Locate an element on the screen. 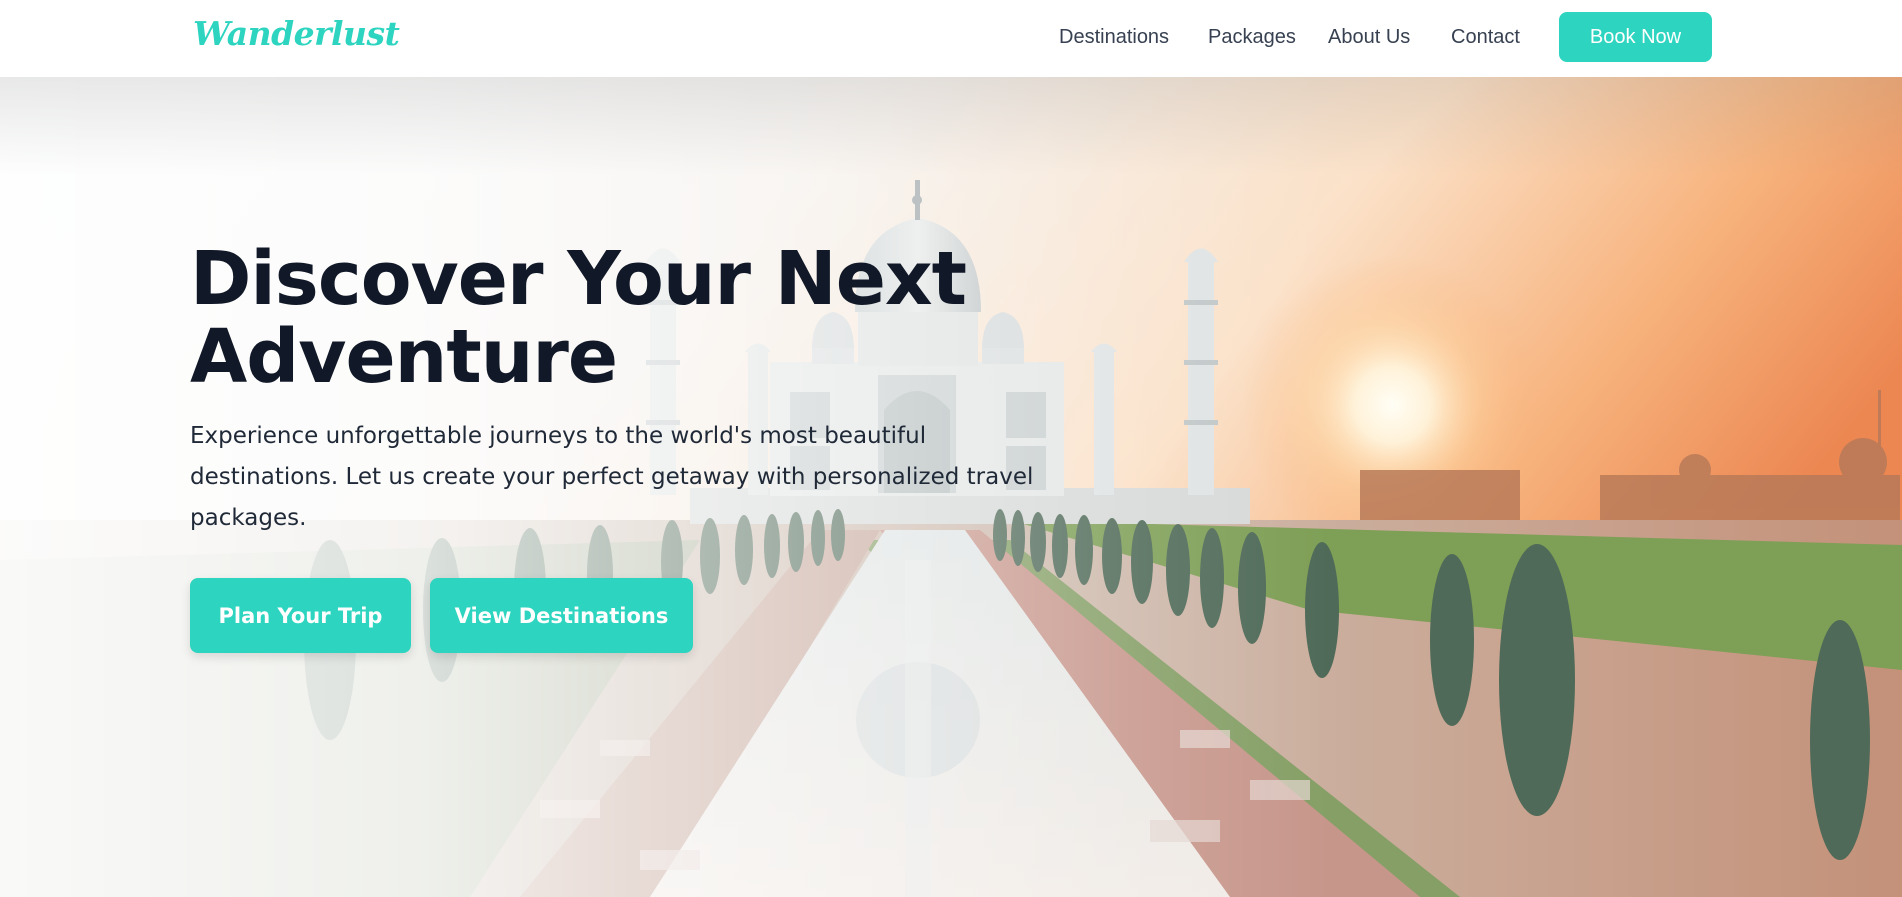  wanderlust-logo: Wanderlust is located at coordinates (296, 33).